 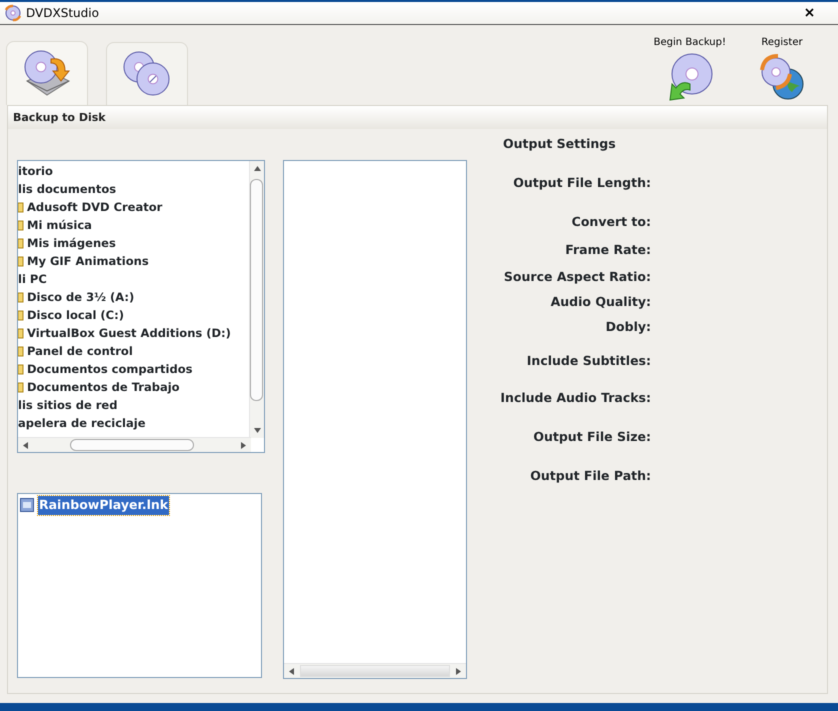 What do you see at coordinates (67, 189) in the screenshot?
I see `tree-item: lis documentos` at bounding box center [67, 189].